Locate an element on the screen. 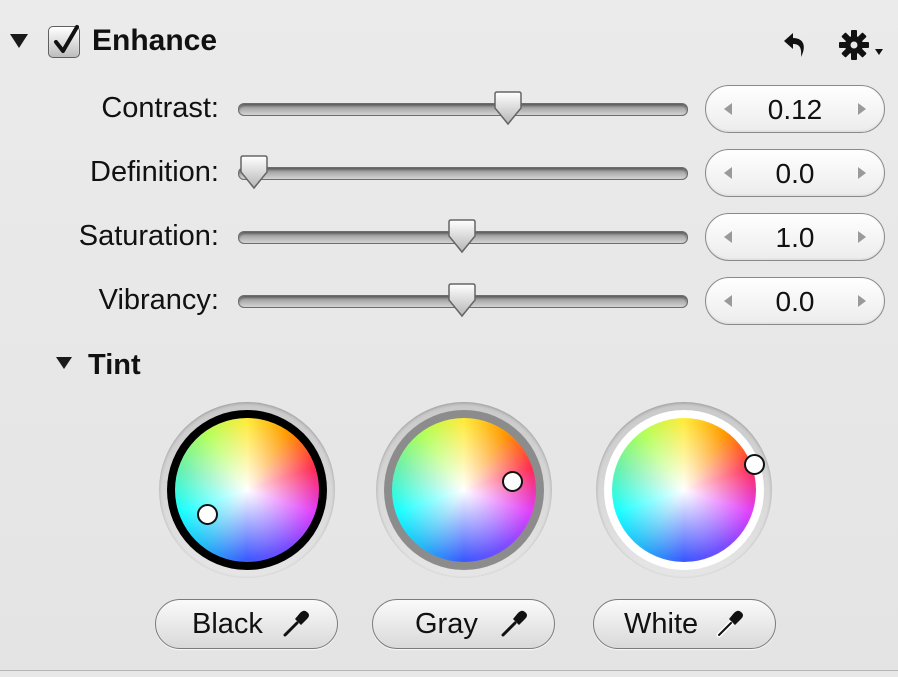 This screenshot has height=677, width=898. definition-stepper: 0.0 is located at coordinates (795, 173).